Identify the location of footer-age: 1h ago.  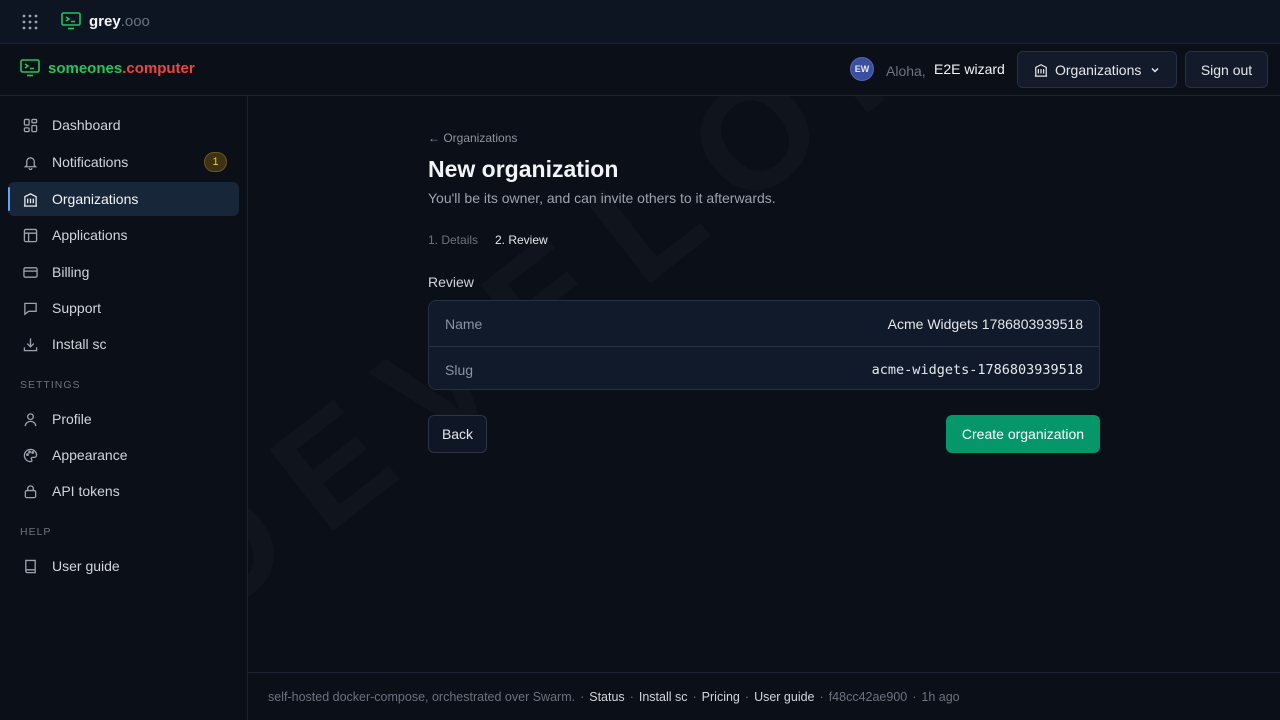
(940, 696).